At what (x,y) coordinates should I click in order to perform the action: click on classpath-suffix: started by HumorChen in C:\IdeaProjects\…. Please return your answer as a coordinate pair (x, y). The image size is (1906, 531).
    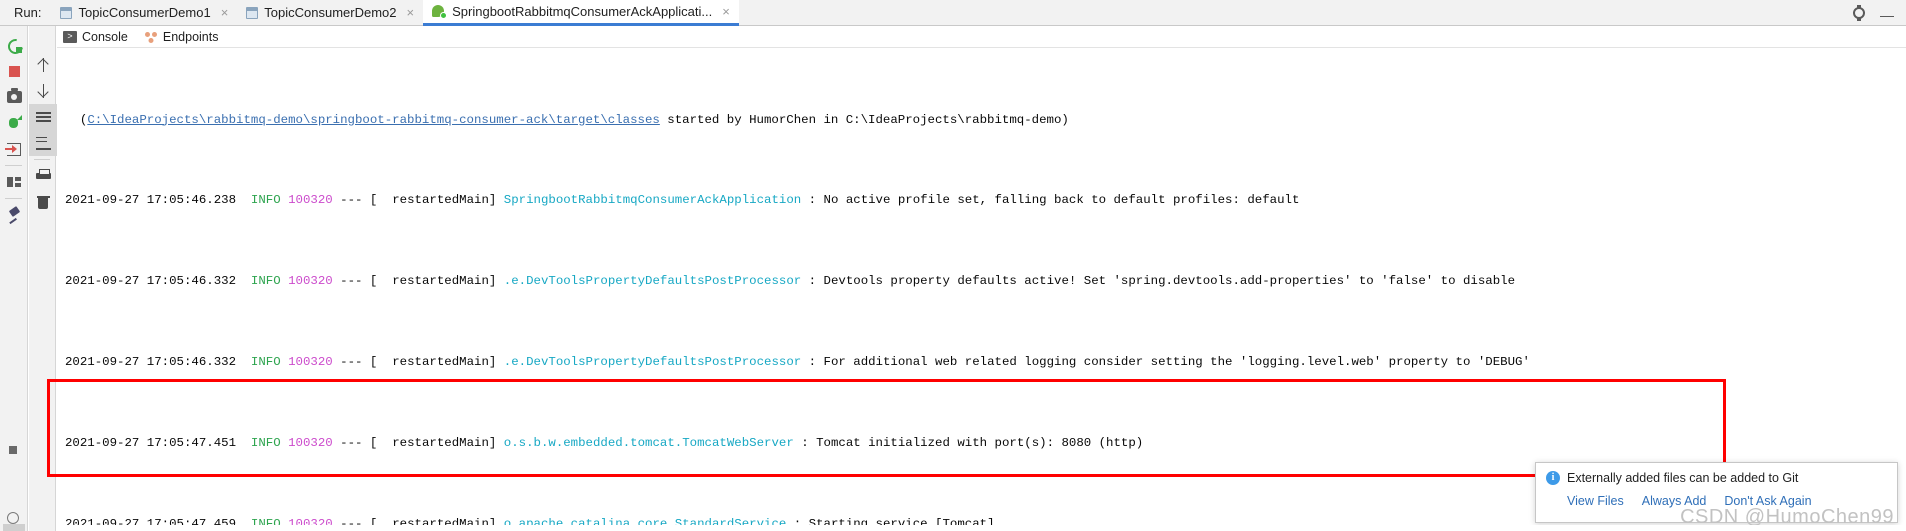
    Looking at the image, I should click on (864, 119).